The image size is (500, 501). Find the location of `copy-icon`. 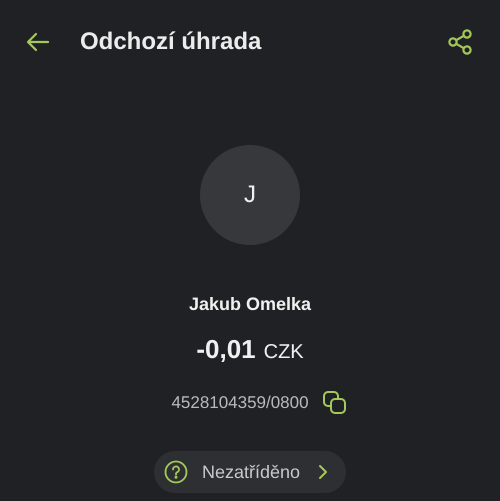

copy-icon is located at coordinates (335, 403).